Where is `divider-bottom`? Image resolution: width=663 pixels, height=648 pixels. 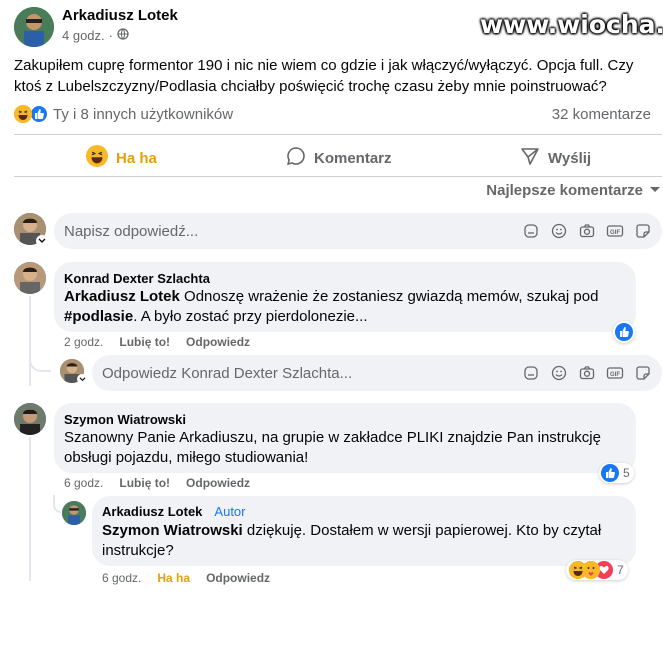
divider-bottom is located at coordinates (338, 176).